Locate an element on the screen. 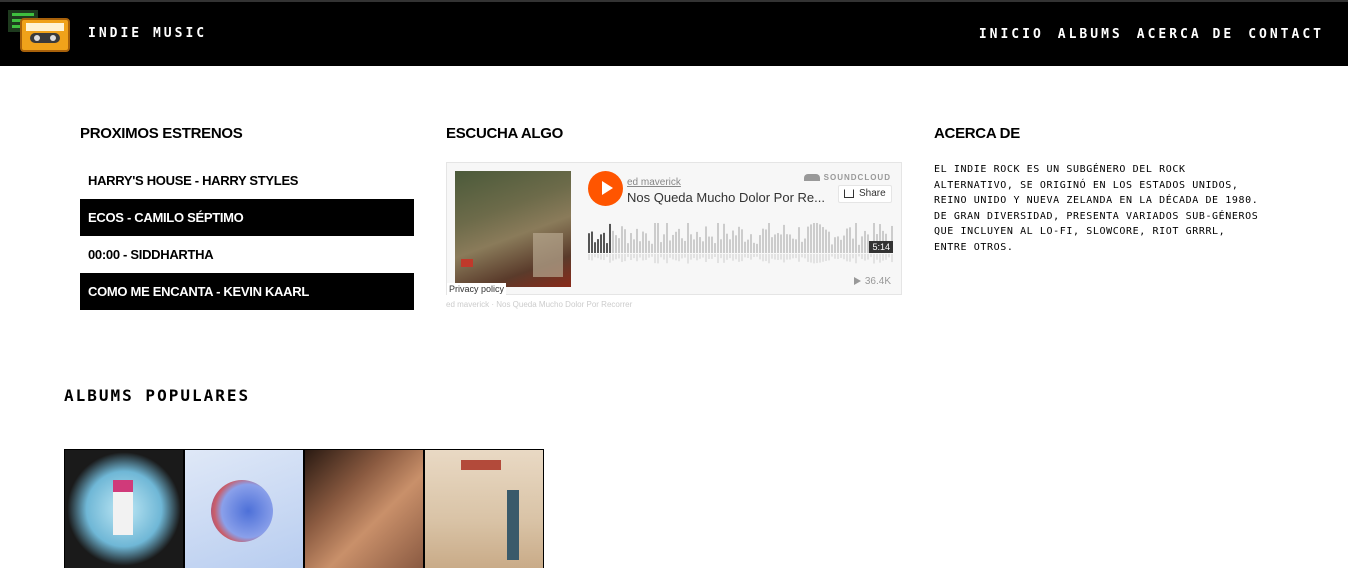  nav-albums: ALBUMS is located at coordinates (1090, 34).